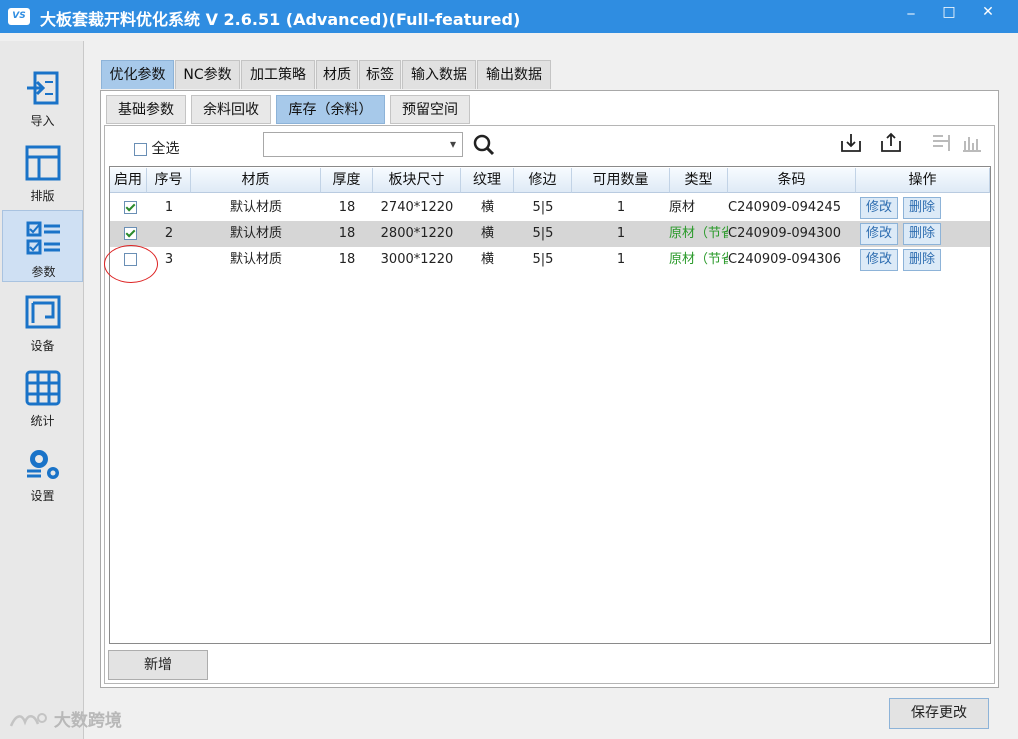 This screenshot has height=739, width=1018. What do you see at coordinates (42, 496) in the screenshot?
I see `sidebar-label-settings: 设置` at bounding box center [42, 496].